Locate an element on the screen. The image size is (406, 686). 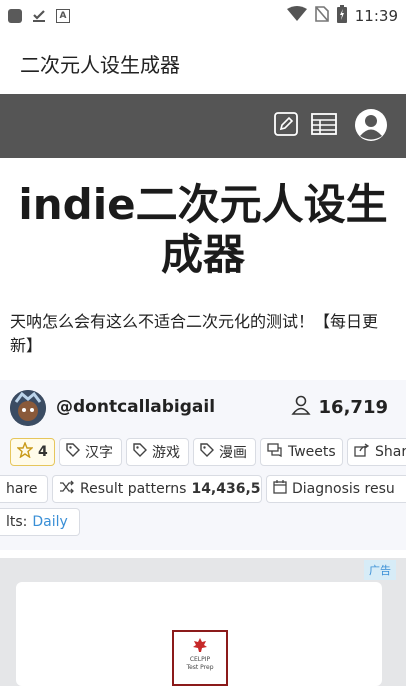
celpip-brand: CELPIP is located at coordinates (200, 659).